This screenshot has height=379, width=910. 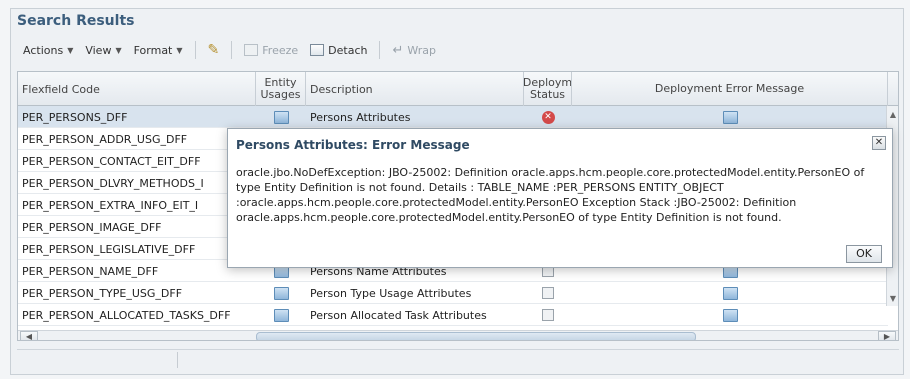 I want to click on col-label: Deployment Error Message, so click(x=729, y=88).